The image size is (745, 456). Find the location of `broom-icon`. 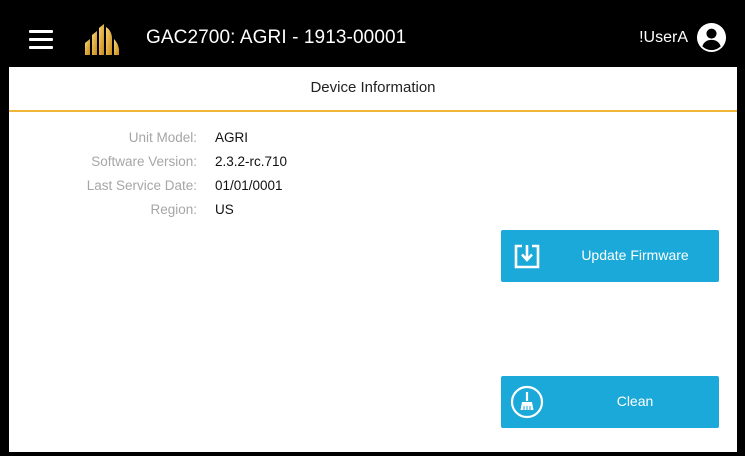

broom-icon is located at coordinates (527, 402).